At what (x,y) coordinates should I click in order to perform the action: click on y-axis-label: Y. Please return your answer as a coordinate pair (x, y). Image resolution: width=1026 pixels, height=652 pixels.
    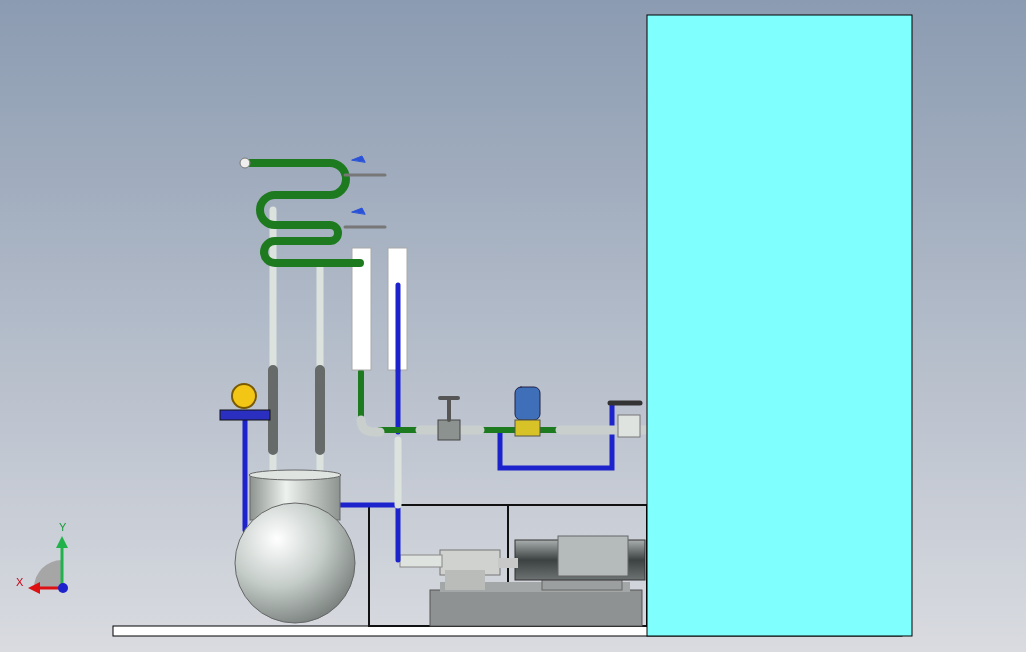
    Looking at the image, I should click on (63, 527).